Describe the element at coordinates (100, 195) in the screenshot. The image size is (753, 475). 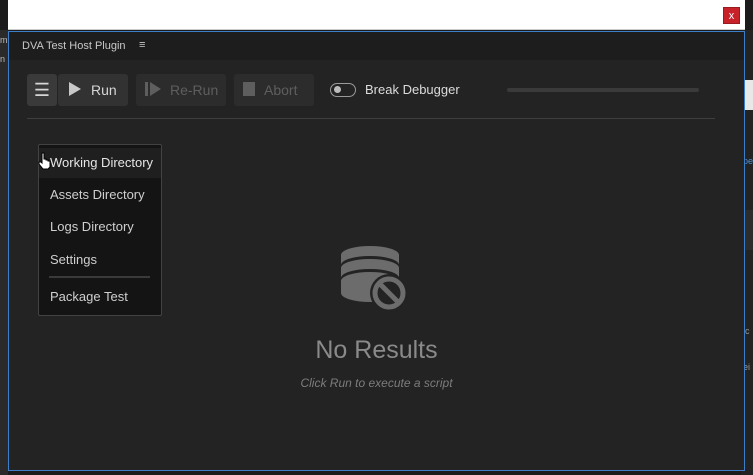
I see `menu-item-assets-directory: Assets Directory` at that location.